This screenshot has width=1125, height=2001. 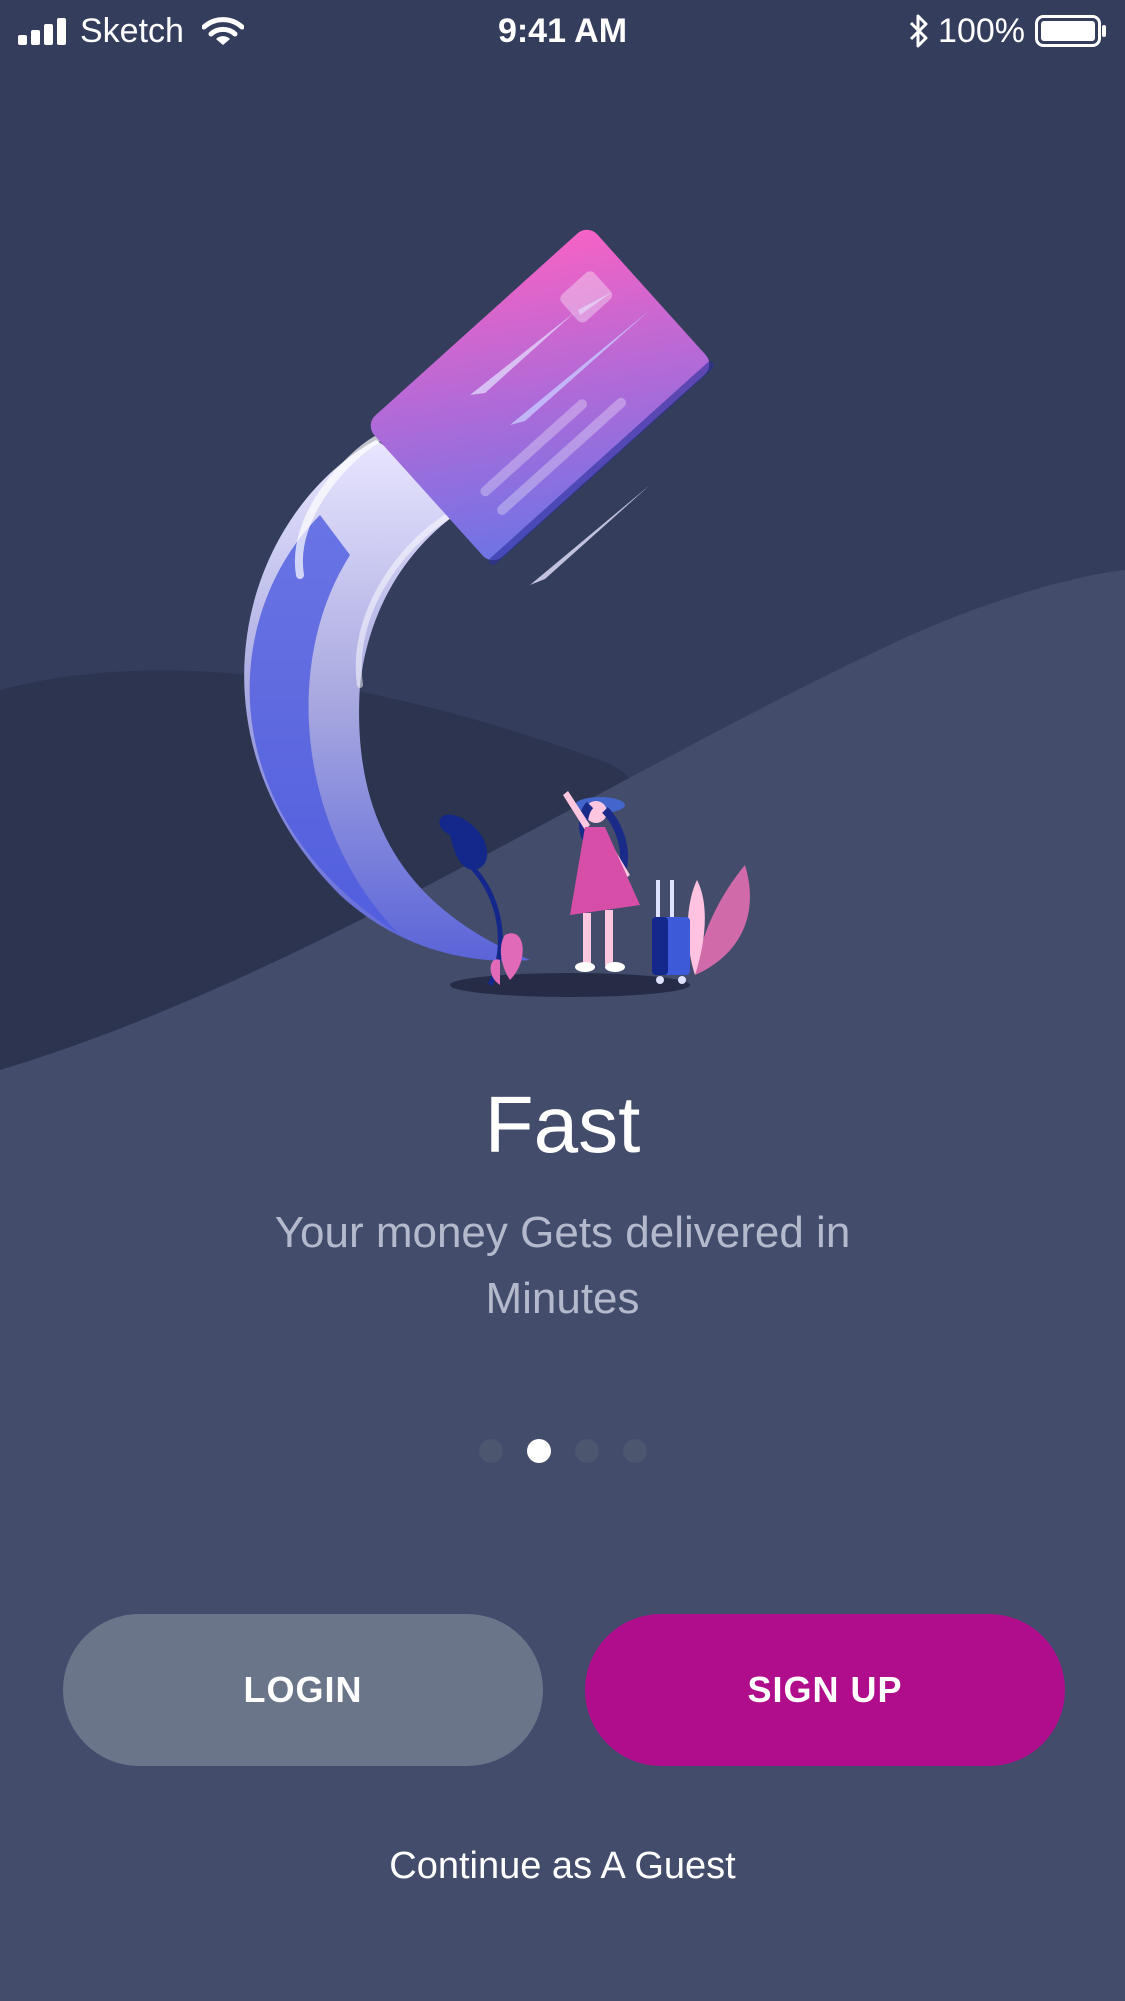 I want to click on leaf-graphic, so click(x=718, y=920).